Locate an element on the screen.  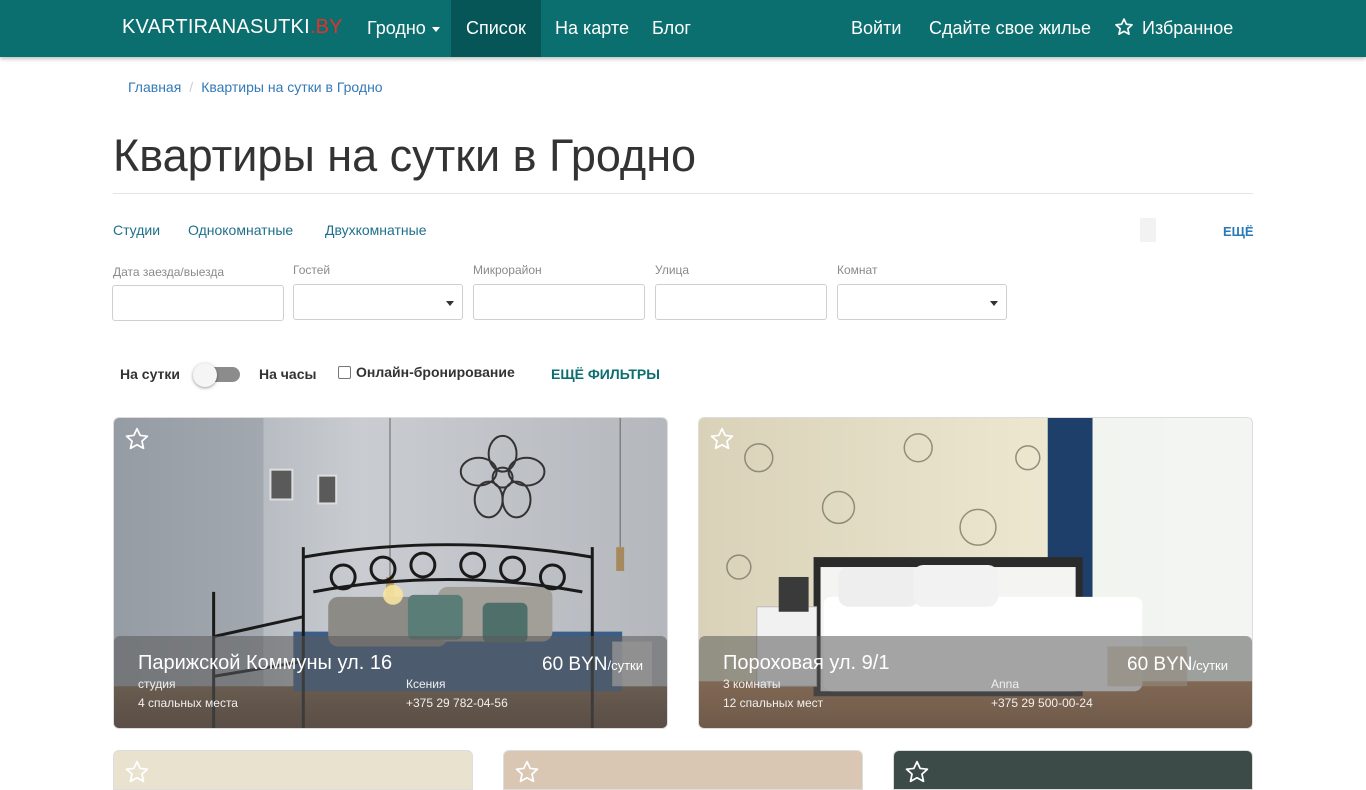
listing-beds: 12 спальных мест is located at coordinates (773, 703).